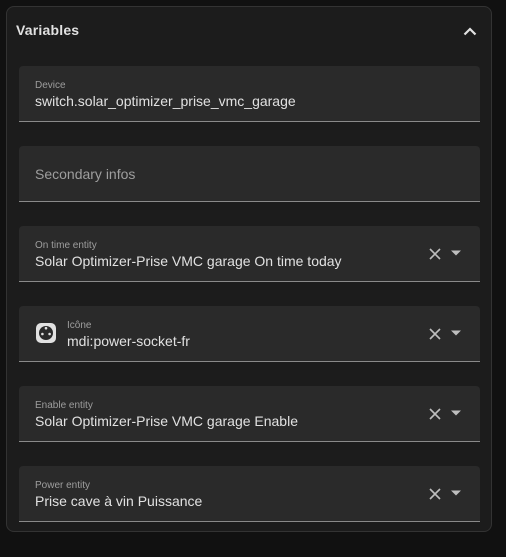 The width and height of the screenshot is (506, 557). Describe the element at coordinates (128, 341) in the screenshot. I see `icon-value: mdi:power-socket-fr` at that location.